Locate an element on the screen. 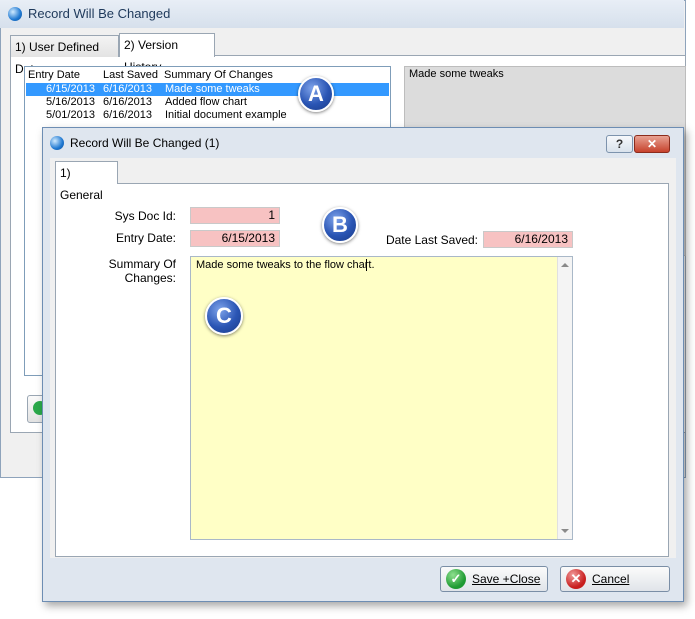 This screenshot has width=695, height=619. column-header-summary: Summary Of Changes is located at coordinates (218, 75).